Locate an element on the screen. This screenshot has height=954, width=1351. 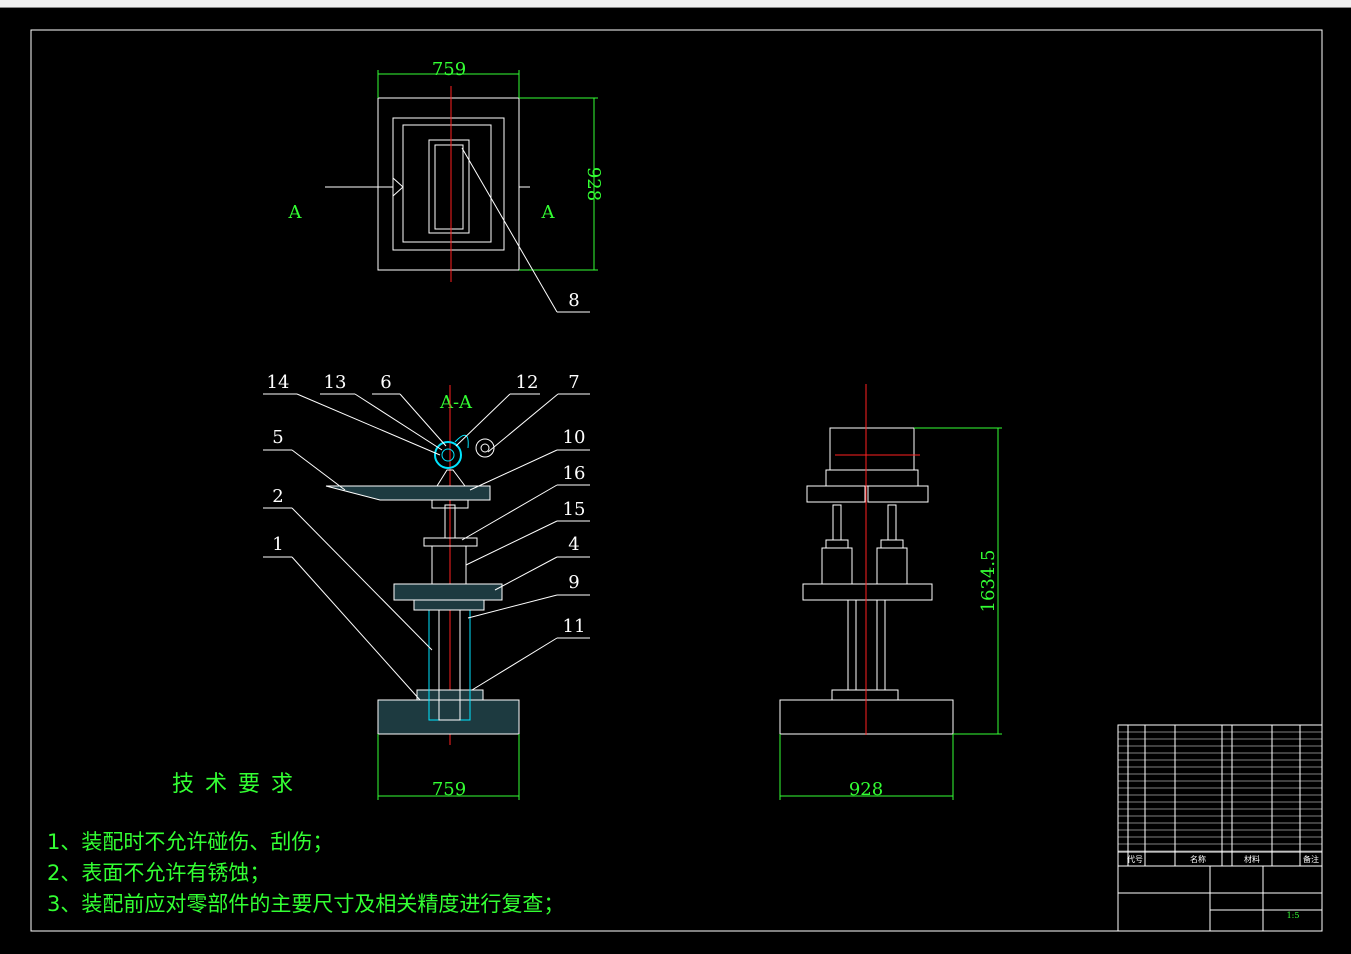
side-table-right is located at coordinates (898, 494).